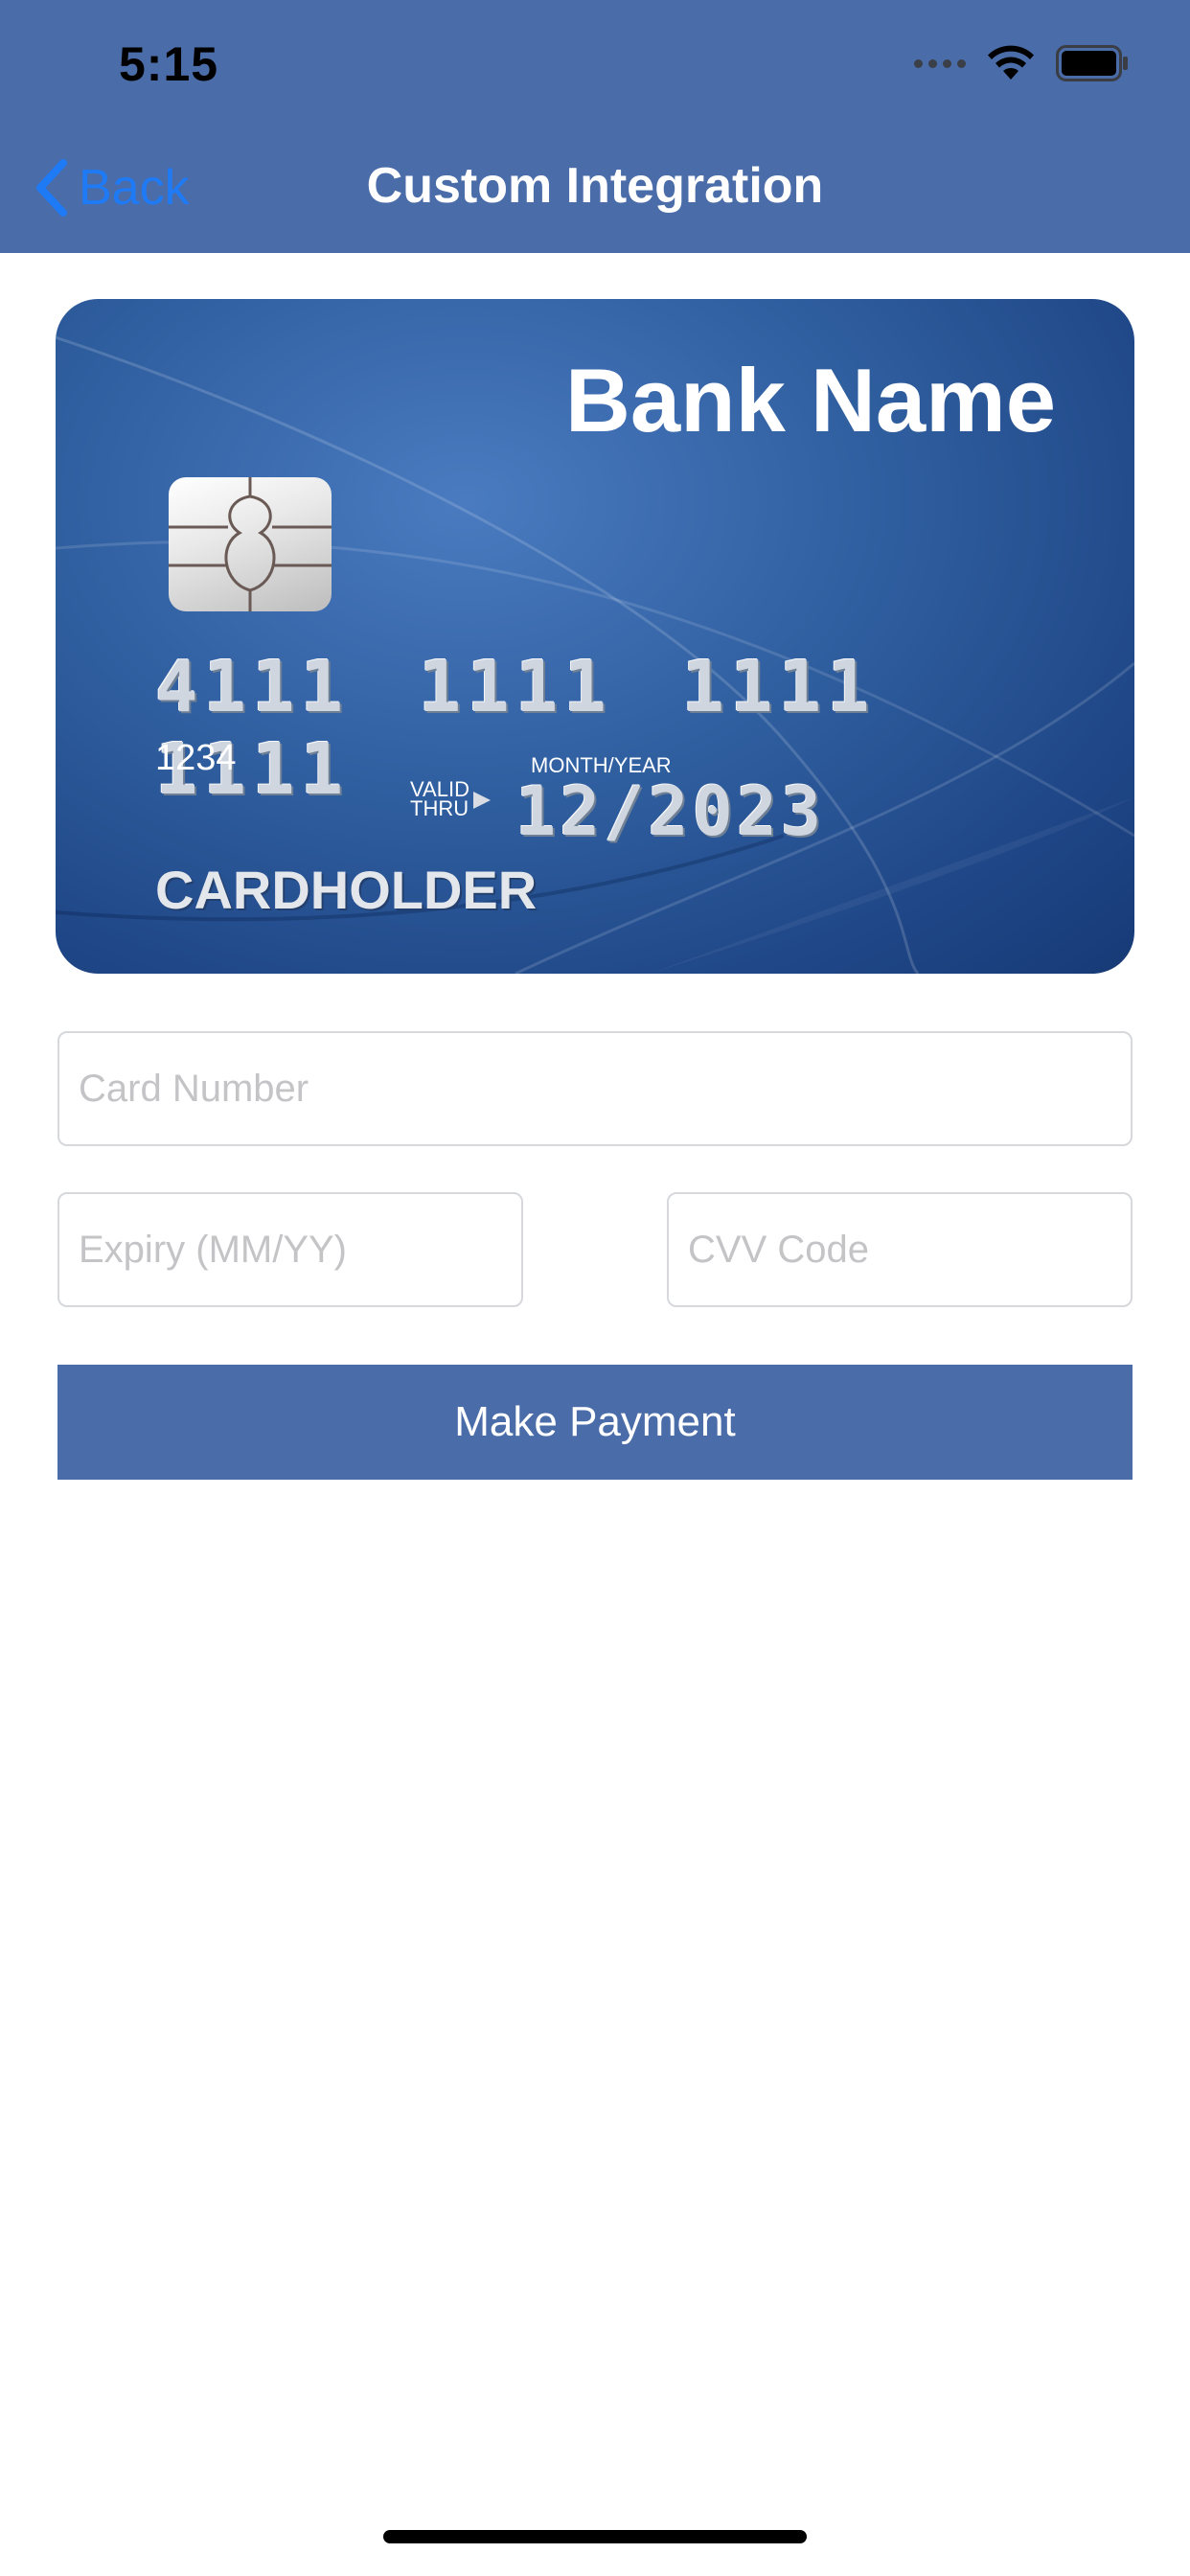  Describe the element at coordinates (595, 2536) in the screenshot. I see `home-indicator` at that location.